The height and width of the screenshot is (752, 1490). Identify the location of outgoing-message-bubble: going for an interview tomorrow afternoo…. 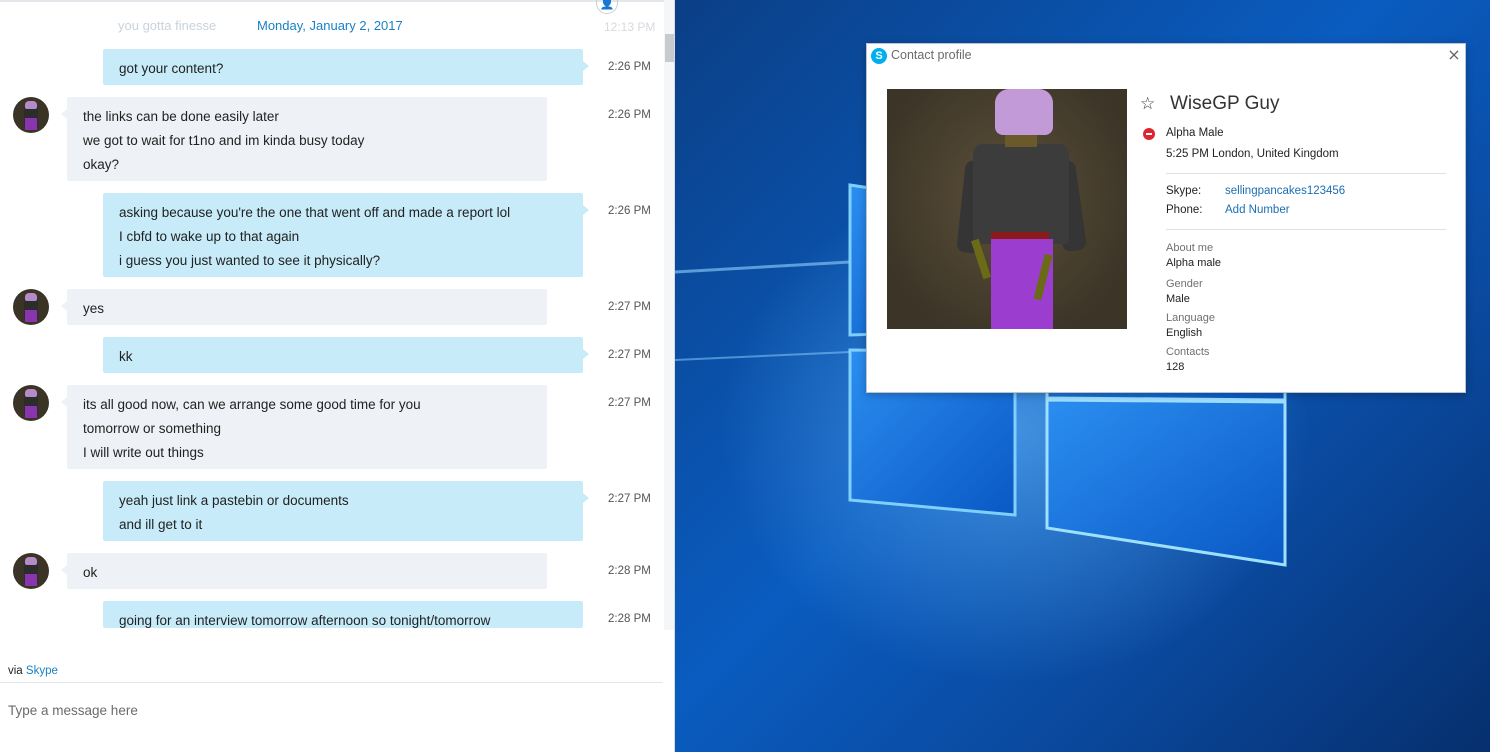
(343, 614).